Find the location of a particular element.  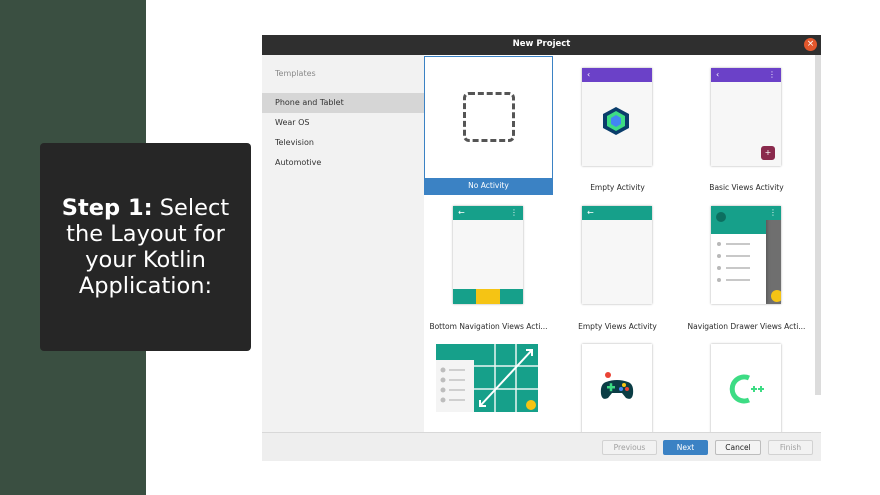

dialog-button-bar: Previous Next Cancel Finish is located at coordinates (541, 446).